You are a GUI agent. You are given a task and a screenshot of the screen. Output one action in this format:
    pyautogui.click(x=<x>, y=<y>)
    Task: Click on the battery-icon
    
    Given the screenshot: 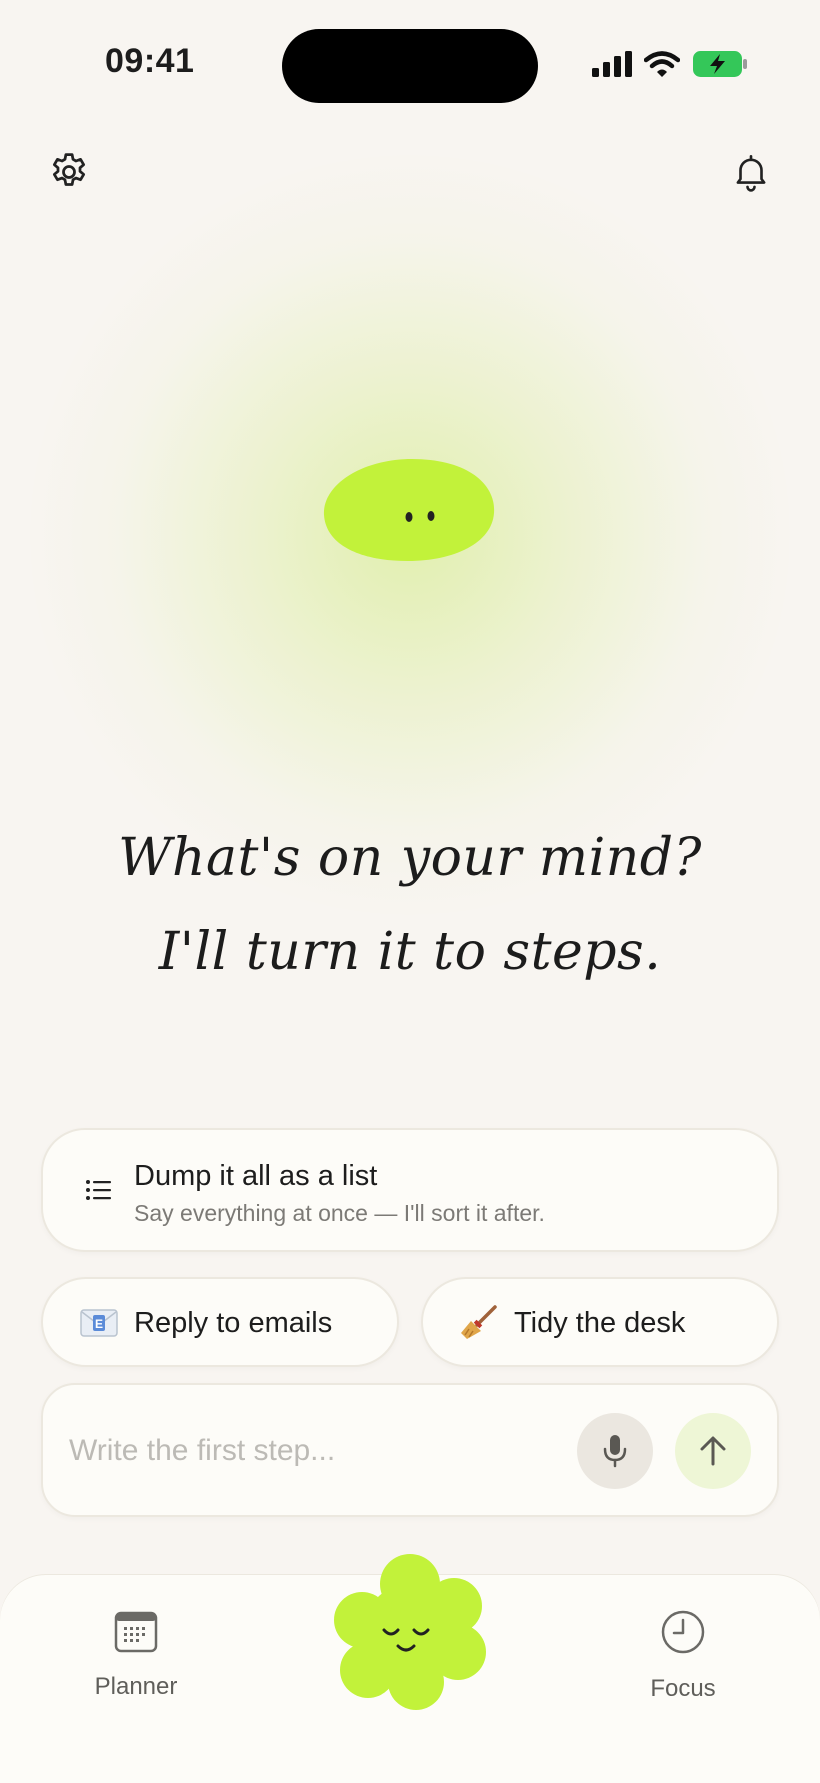 What is the action you would take?
    pyautogui.click(x=720, y=64)
    